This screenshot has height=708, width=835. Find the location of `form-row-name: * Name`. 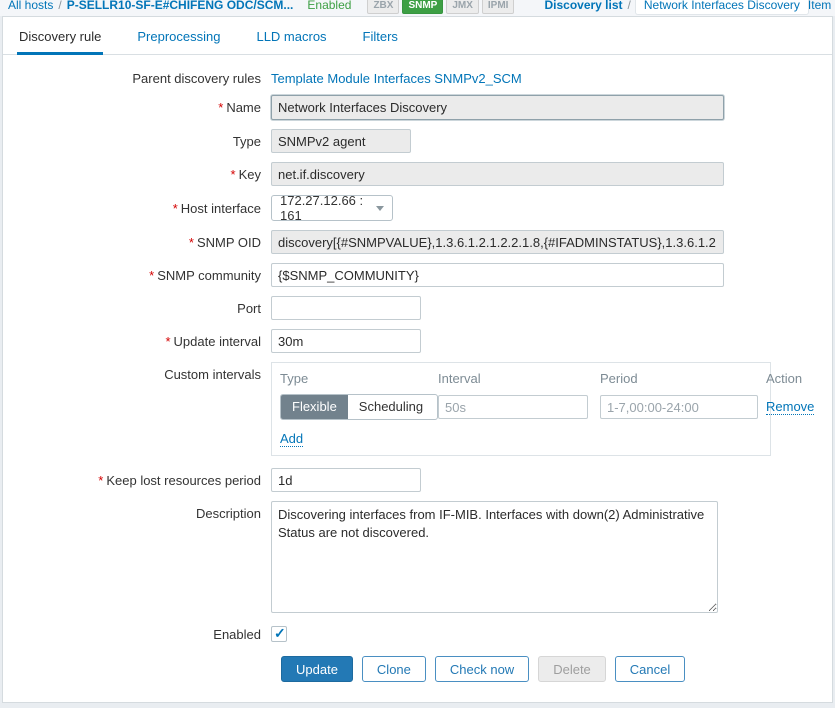

form-row-name: * Name is located at coordinates (417, 107).